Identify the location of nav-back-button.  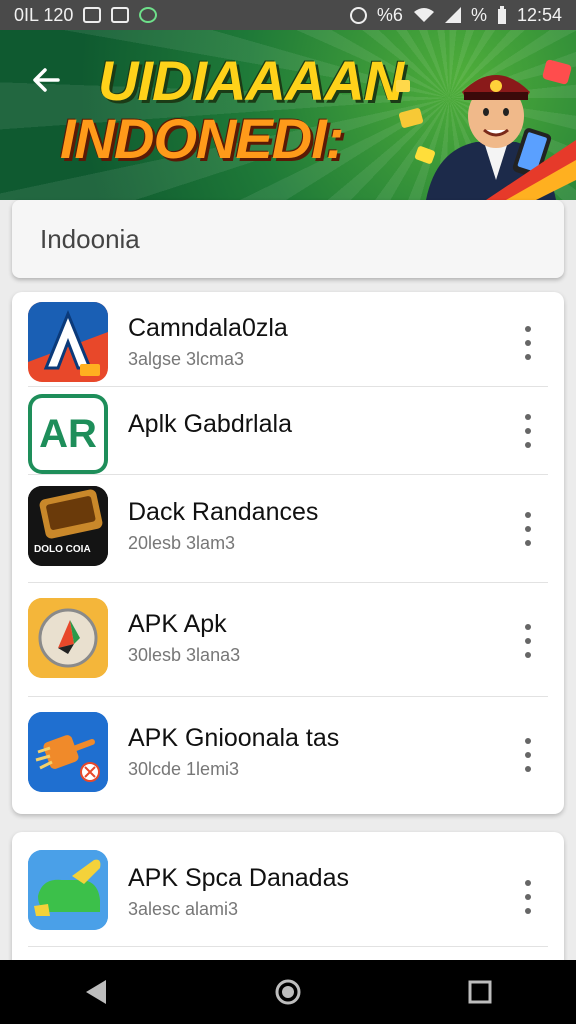
(96, 992).